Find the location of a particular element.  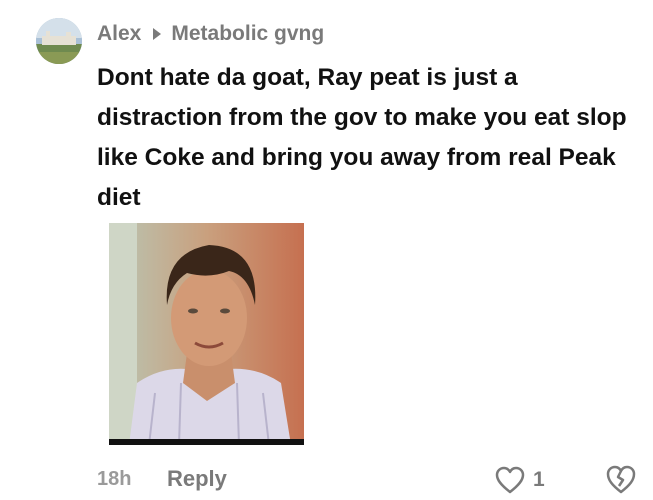

portrait-photo is located at coordinates (206, 334).